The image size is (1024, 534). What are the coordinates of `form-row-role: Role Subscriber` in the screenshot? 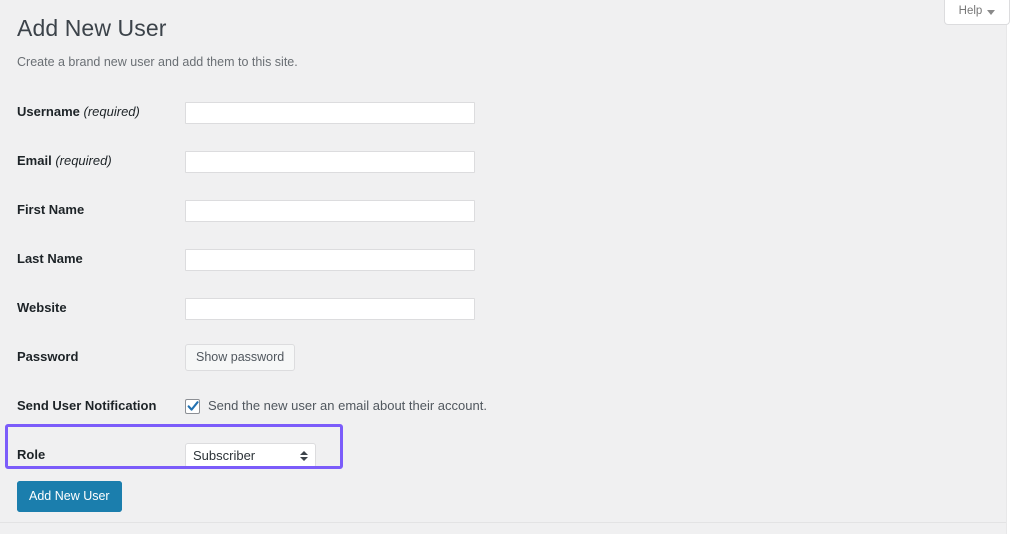 It's located at (503, 455).